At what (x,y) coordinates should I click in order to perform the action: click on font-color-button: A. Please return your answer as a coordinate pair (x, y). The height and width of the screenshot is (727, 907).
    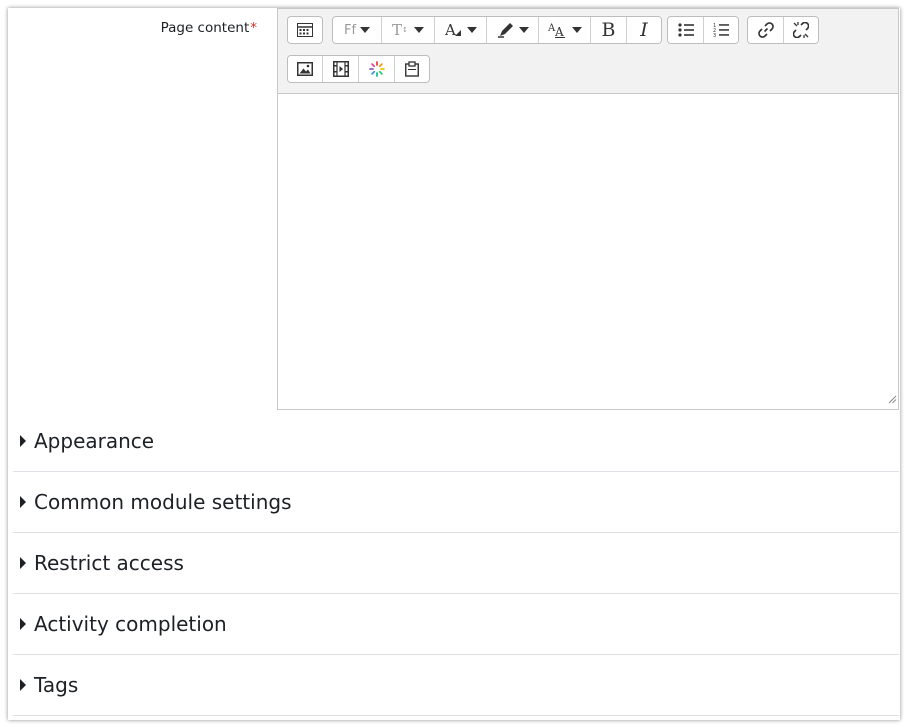
    Looking at the image, I should click on (461, 30).